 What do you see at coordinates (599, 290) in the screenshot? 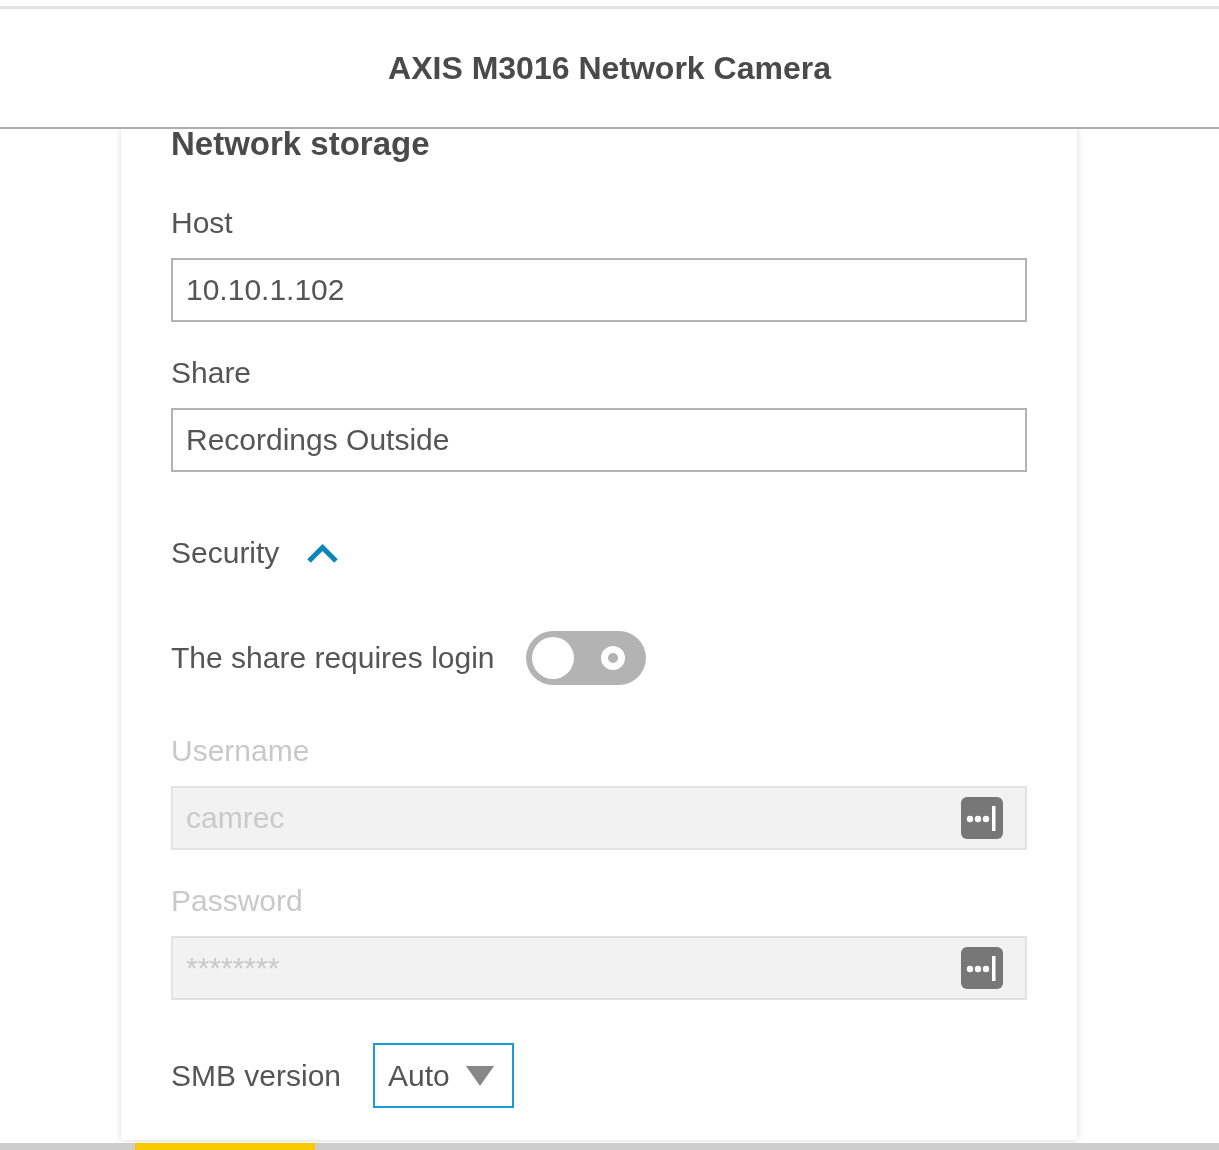
I see `text-field: 10.10.1.102` at bounding box center [599, 290].